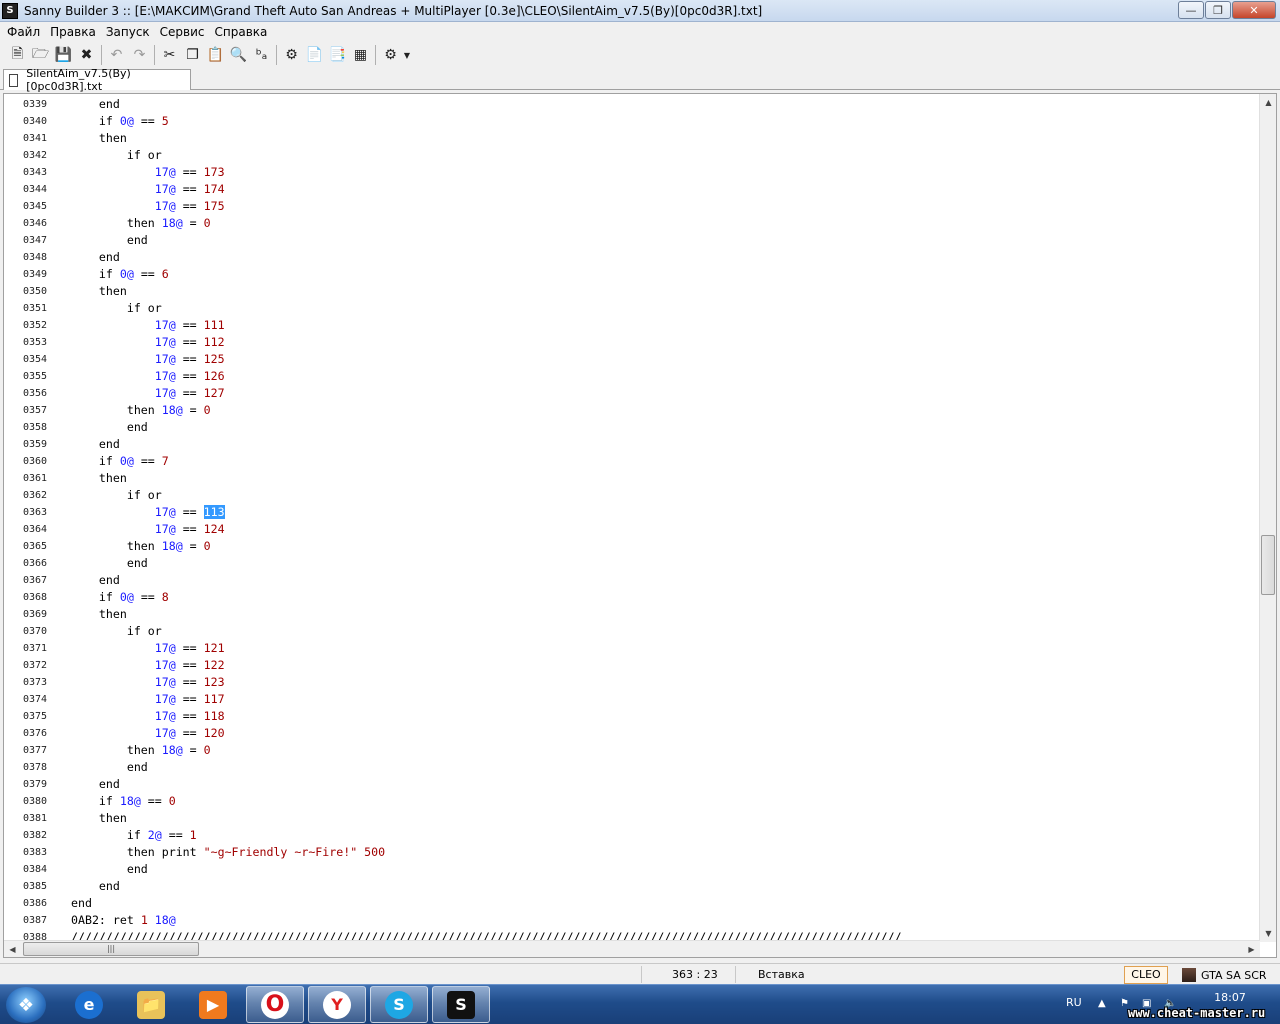 The image size is (1280, 1024). I want to click on compile-icon: ⚙, so click(291, 55).